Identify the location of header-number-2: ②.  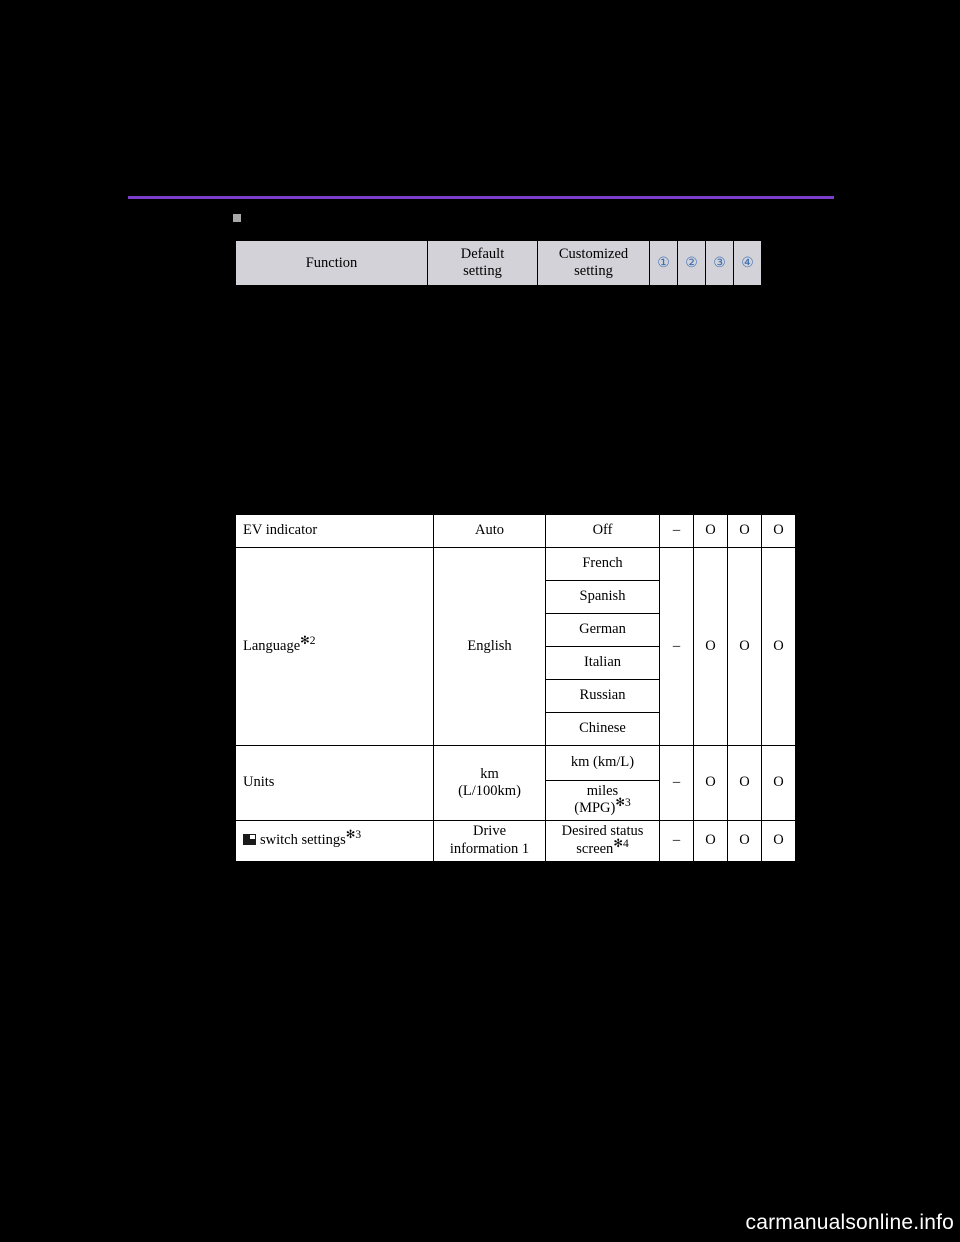
(691, 263).